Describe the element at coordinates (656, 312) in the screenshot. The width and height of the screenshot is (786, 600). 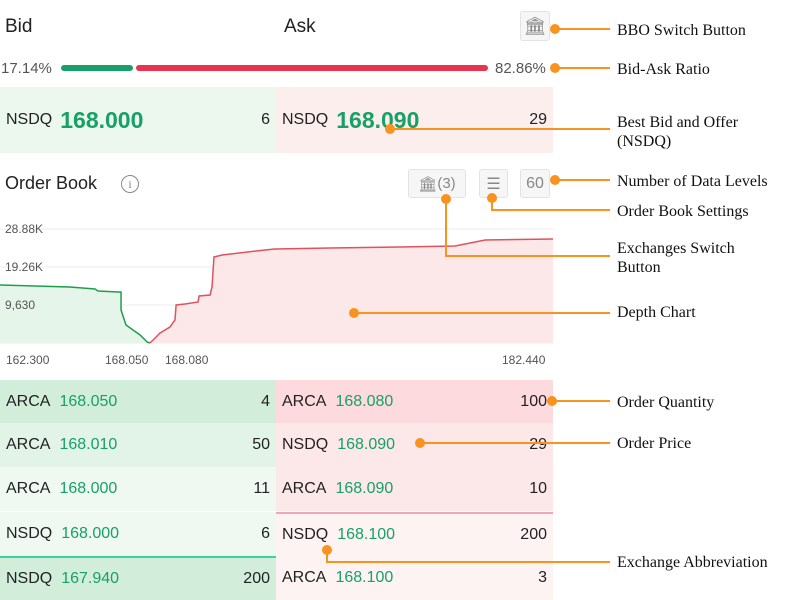
I see `annotation-depth: Depth Chart` at that location.